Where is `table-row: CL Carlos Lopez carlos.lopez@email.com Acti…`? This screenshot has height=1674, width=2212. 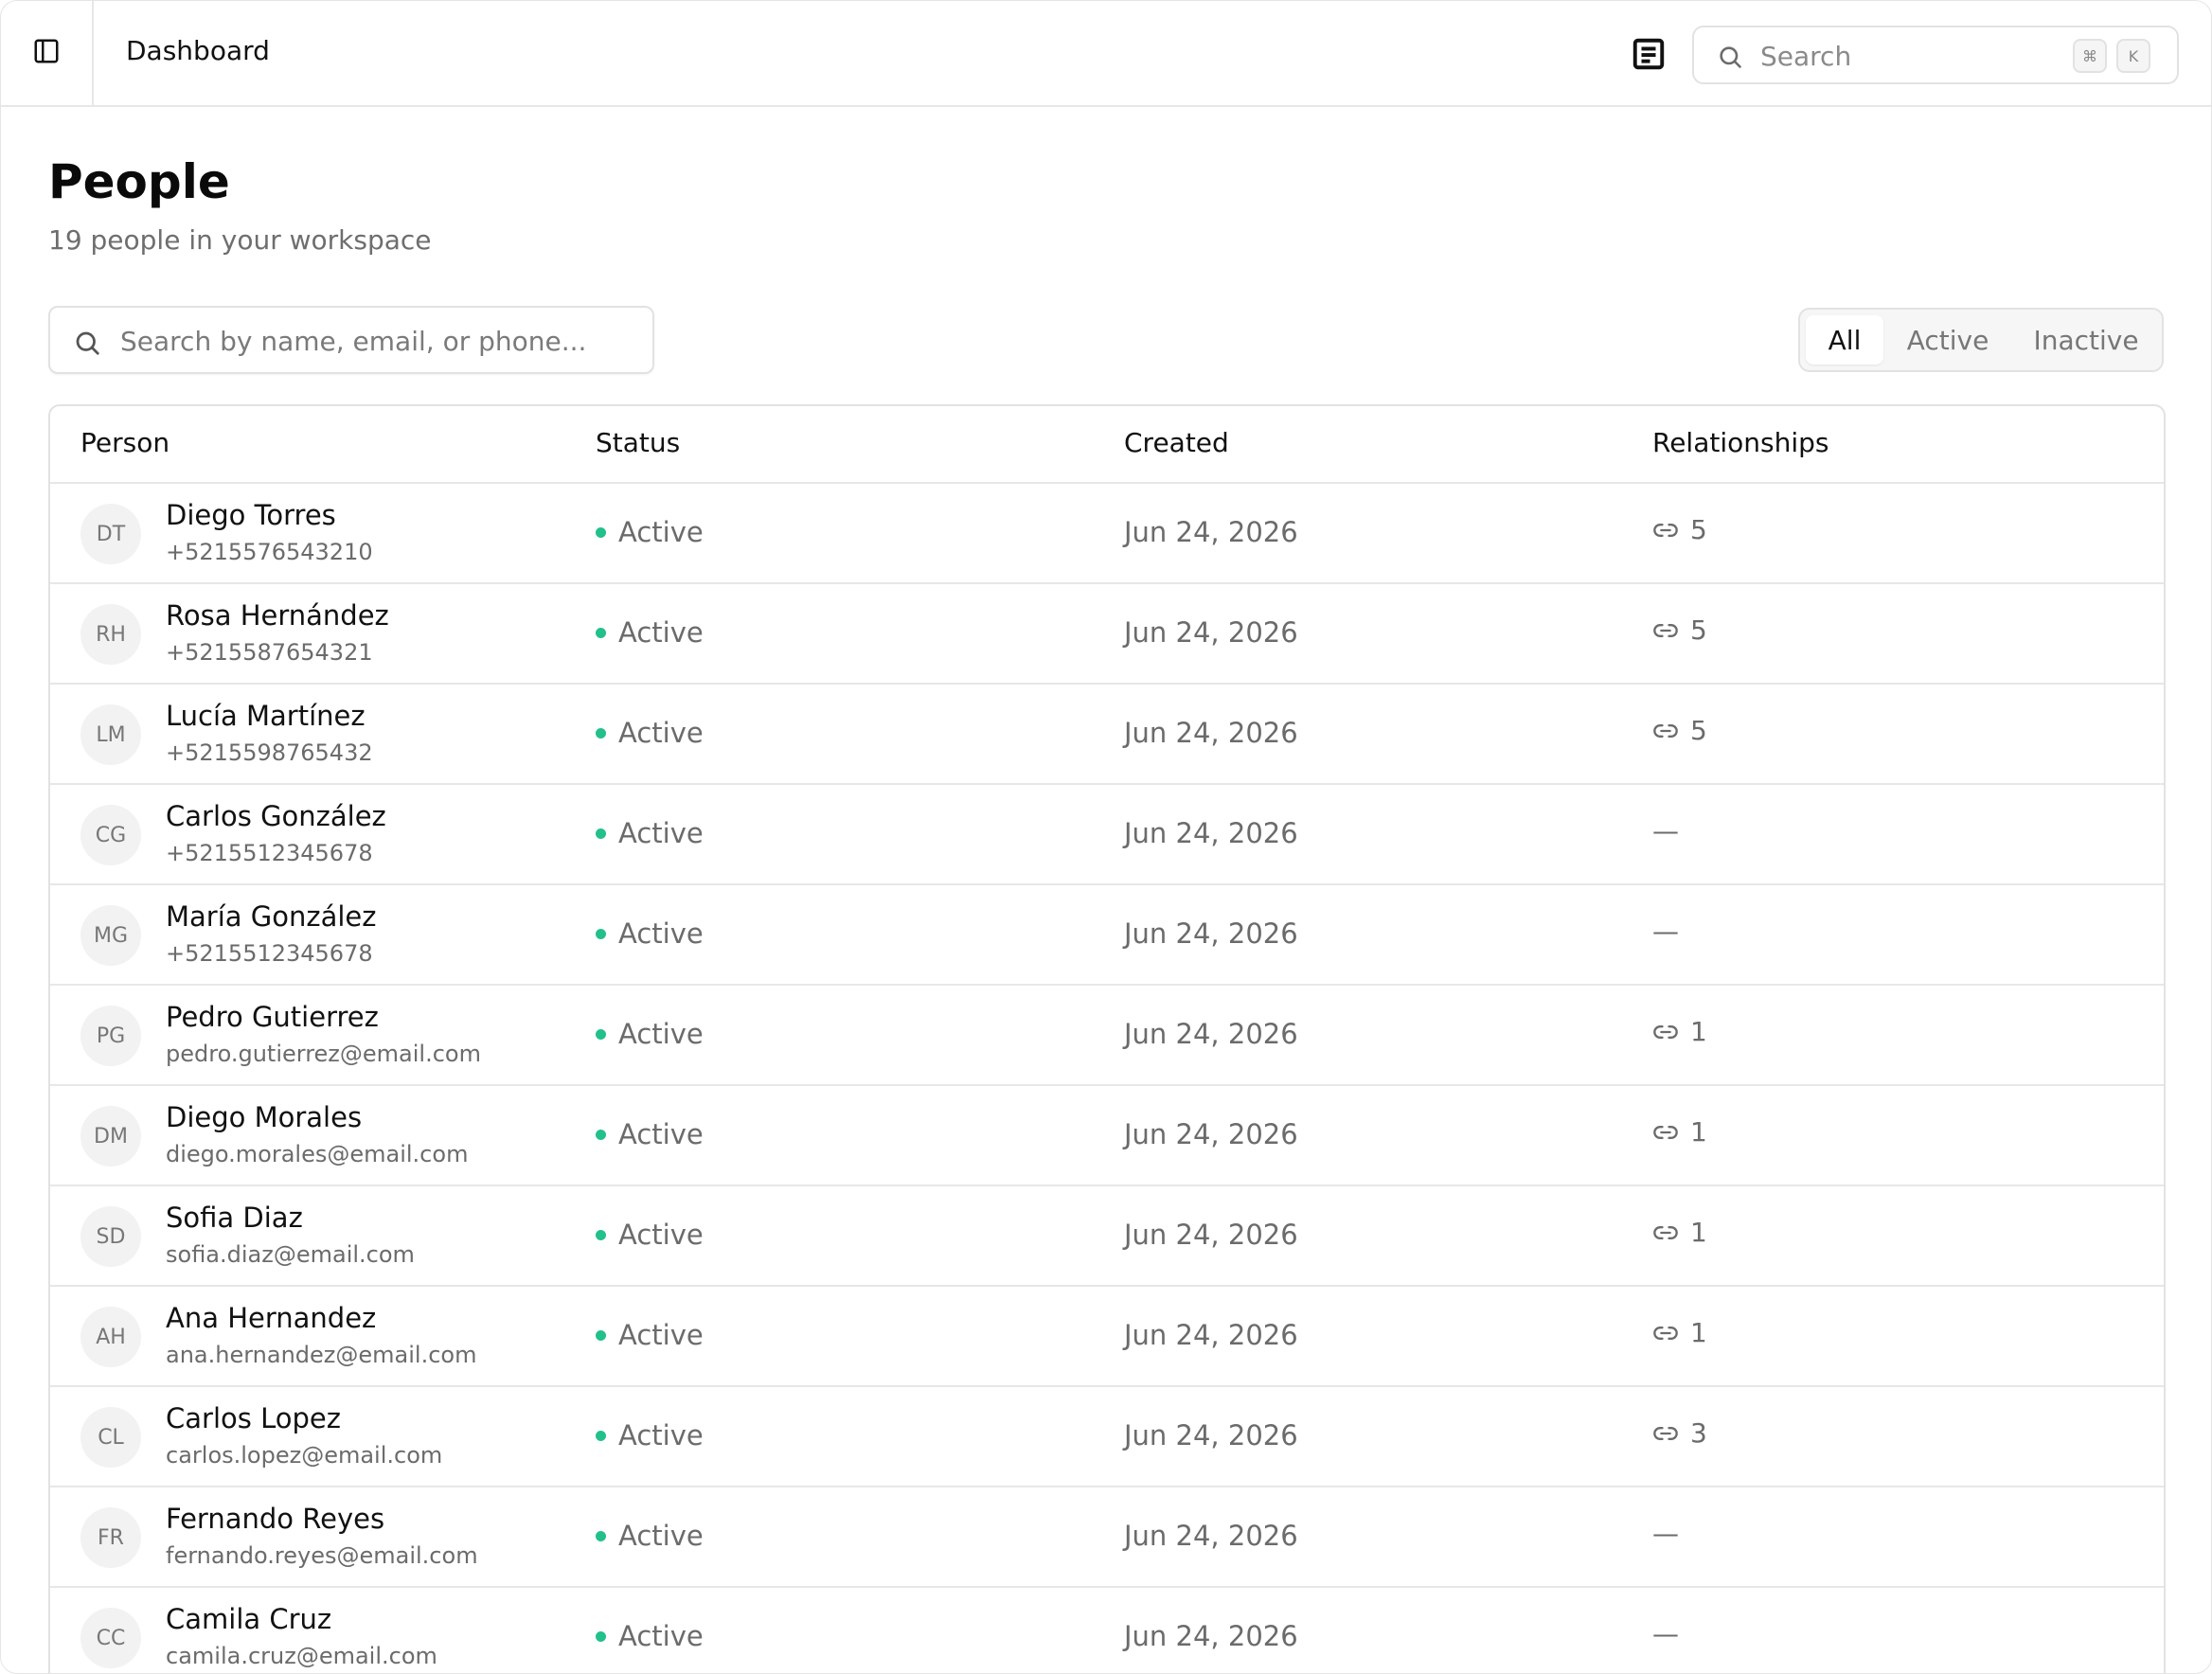
table-row: CL Carlos Lopez carlos.lopez@email.com Acti… is located at coordinates (1107, 1437).